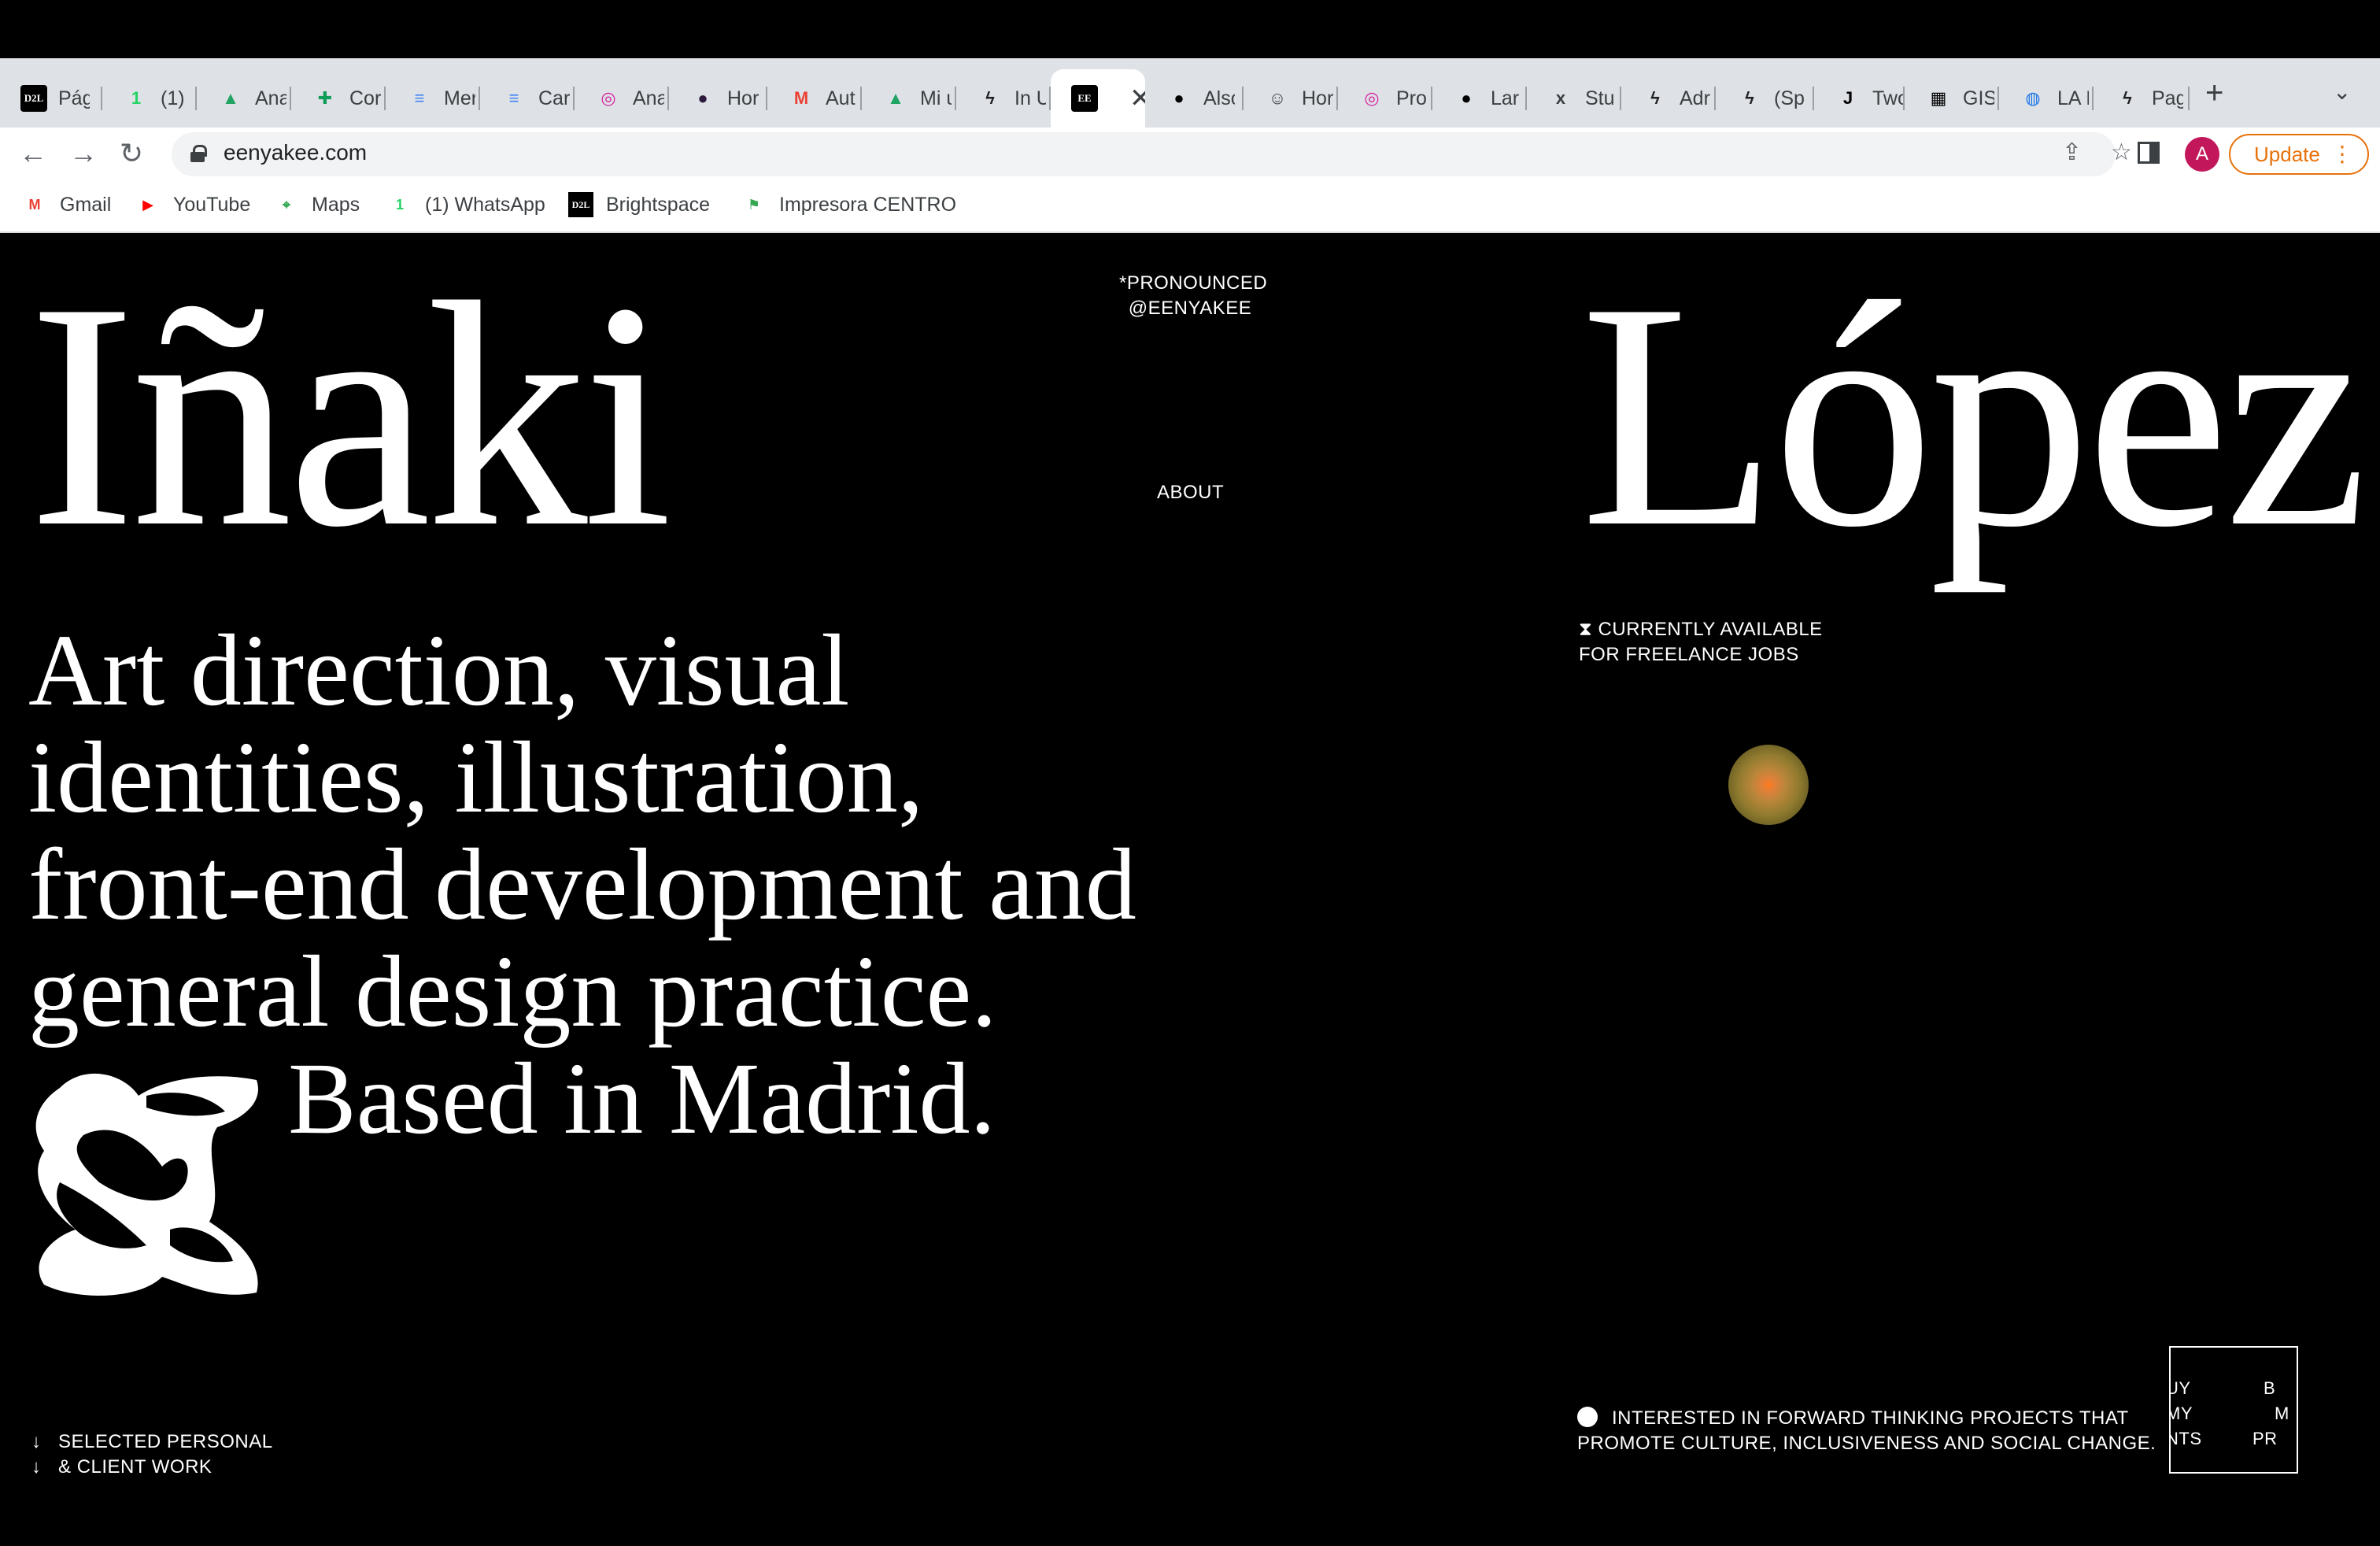  I want to click on update-label: Update, so click(2287, 154).